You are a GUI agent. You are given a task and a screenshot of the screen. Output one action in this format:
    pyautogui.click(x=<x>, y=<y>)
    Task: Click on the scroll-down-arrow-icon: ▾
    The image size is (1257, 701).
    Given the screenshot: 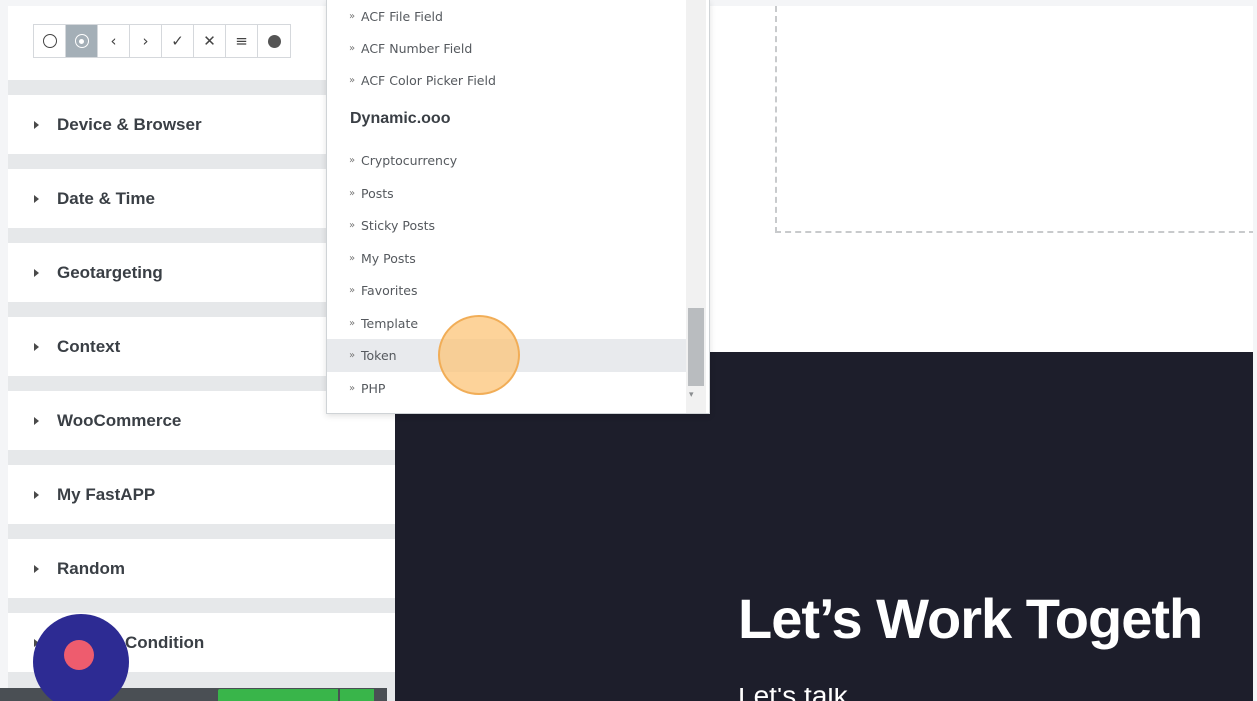 What is the action you would take?
    pyautogui.click(x=691, y=395)
    